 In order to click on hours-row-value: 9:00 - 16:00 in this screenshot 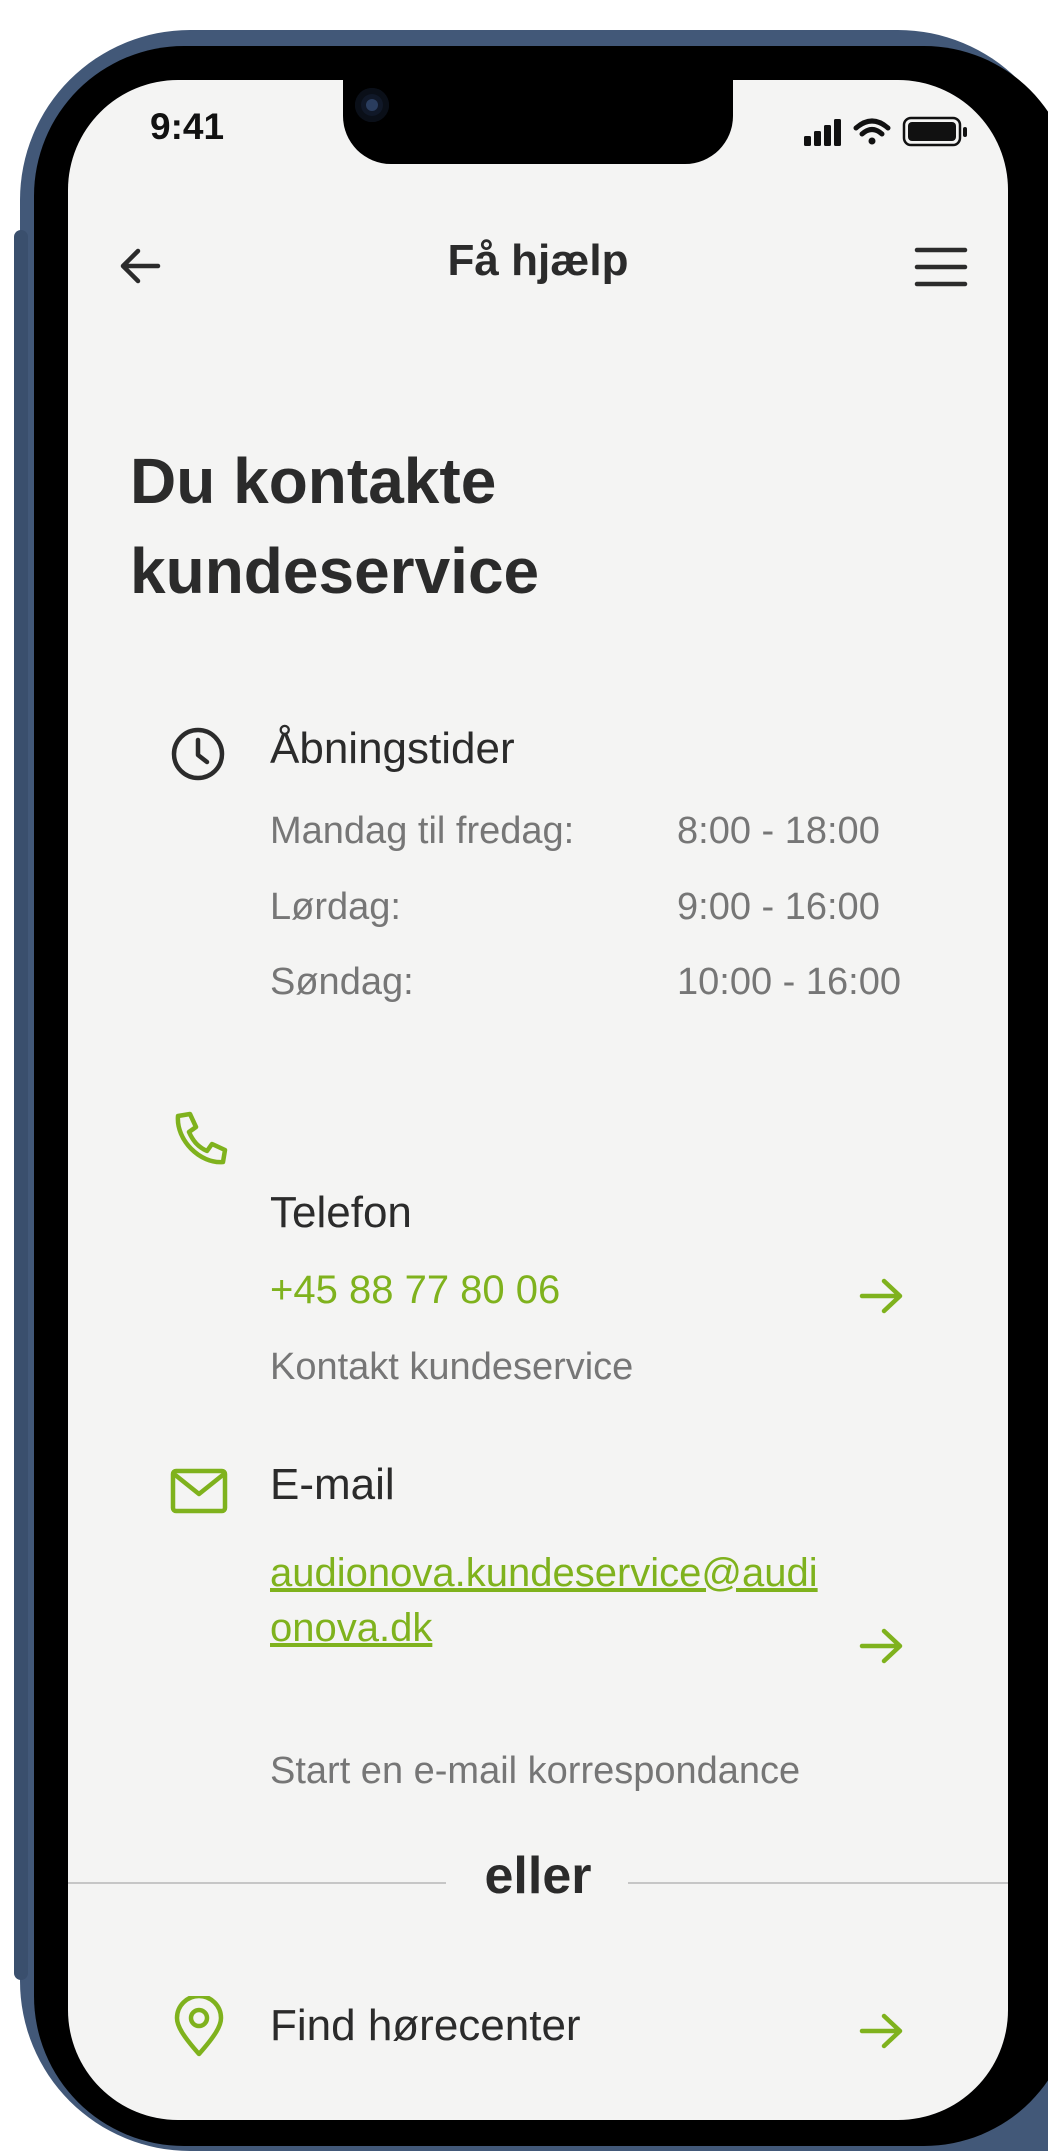, I will do `click(778, 907)`.